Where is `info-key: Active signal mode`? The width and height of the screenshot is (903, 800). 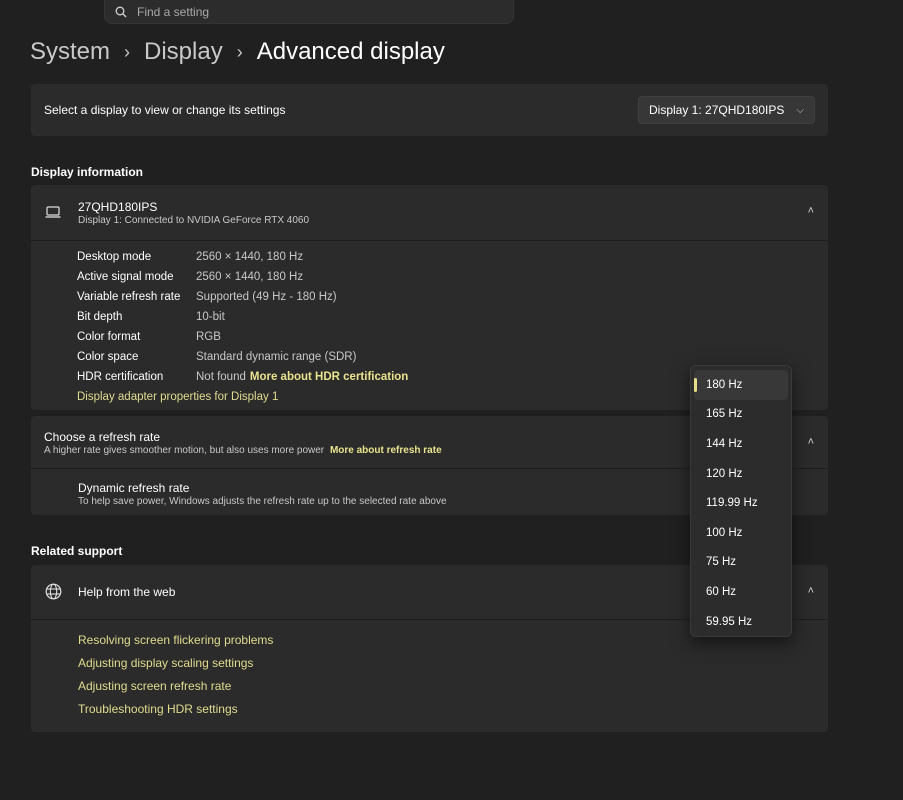 info-key: Active signal mode is located at coordinates (125, 277).